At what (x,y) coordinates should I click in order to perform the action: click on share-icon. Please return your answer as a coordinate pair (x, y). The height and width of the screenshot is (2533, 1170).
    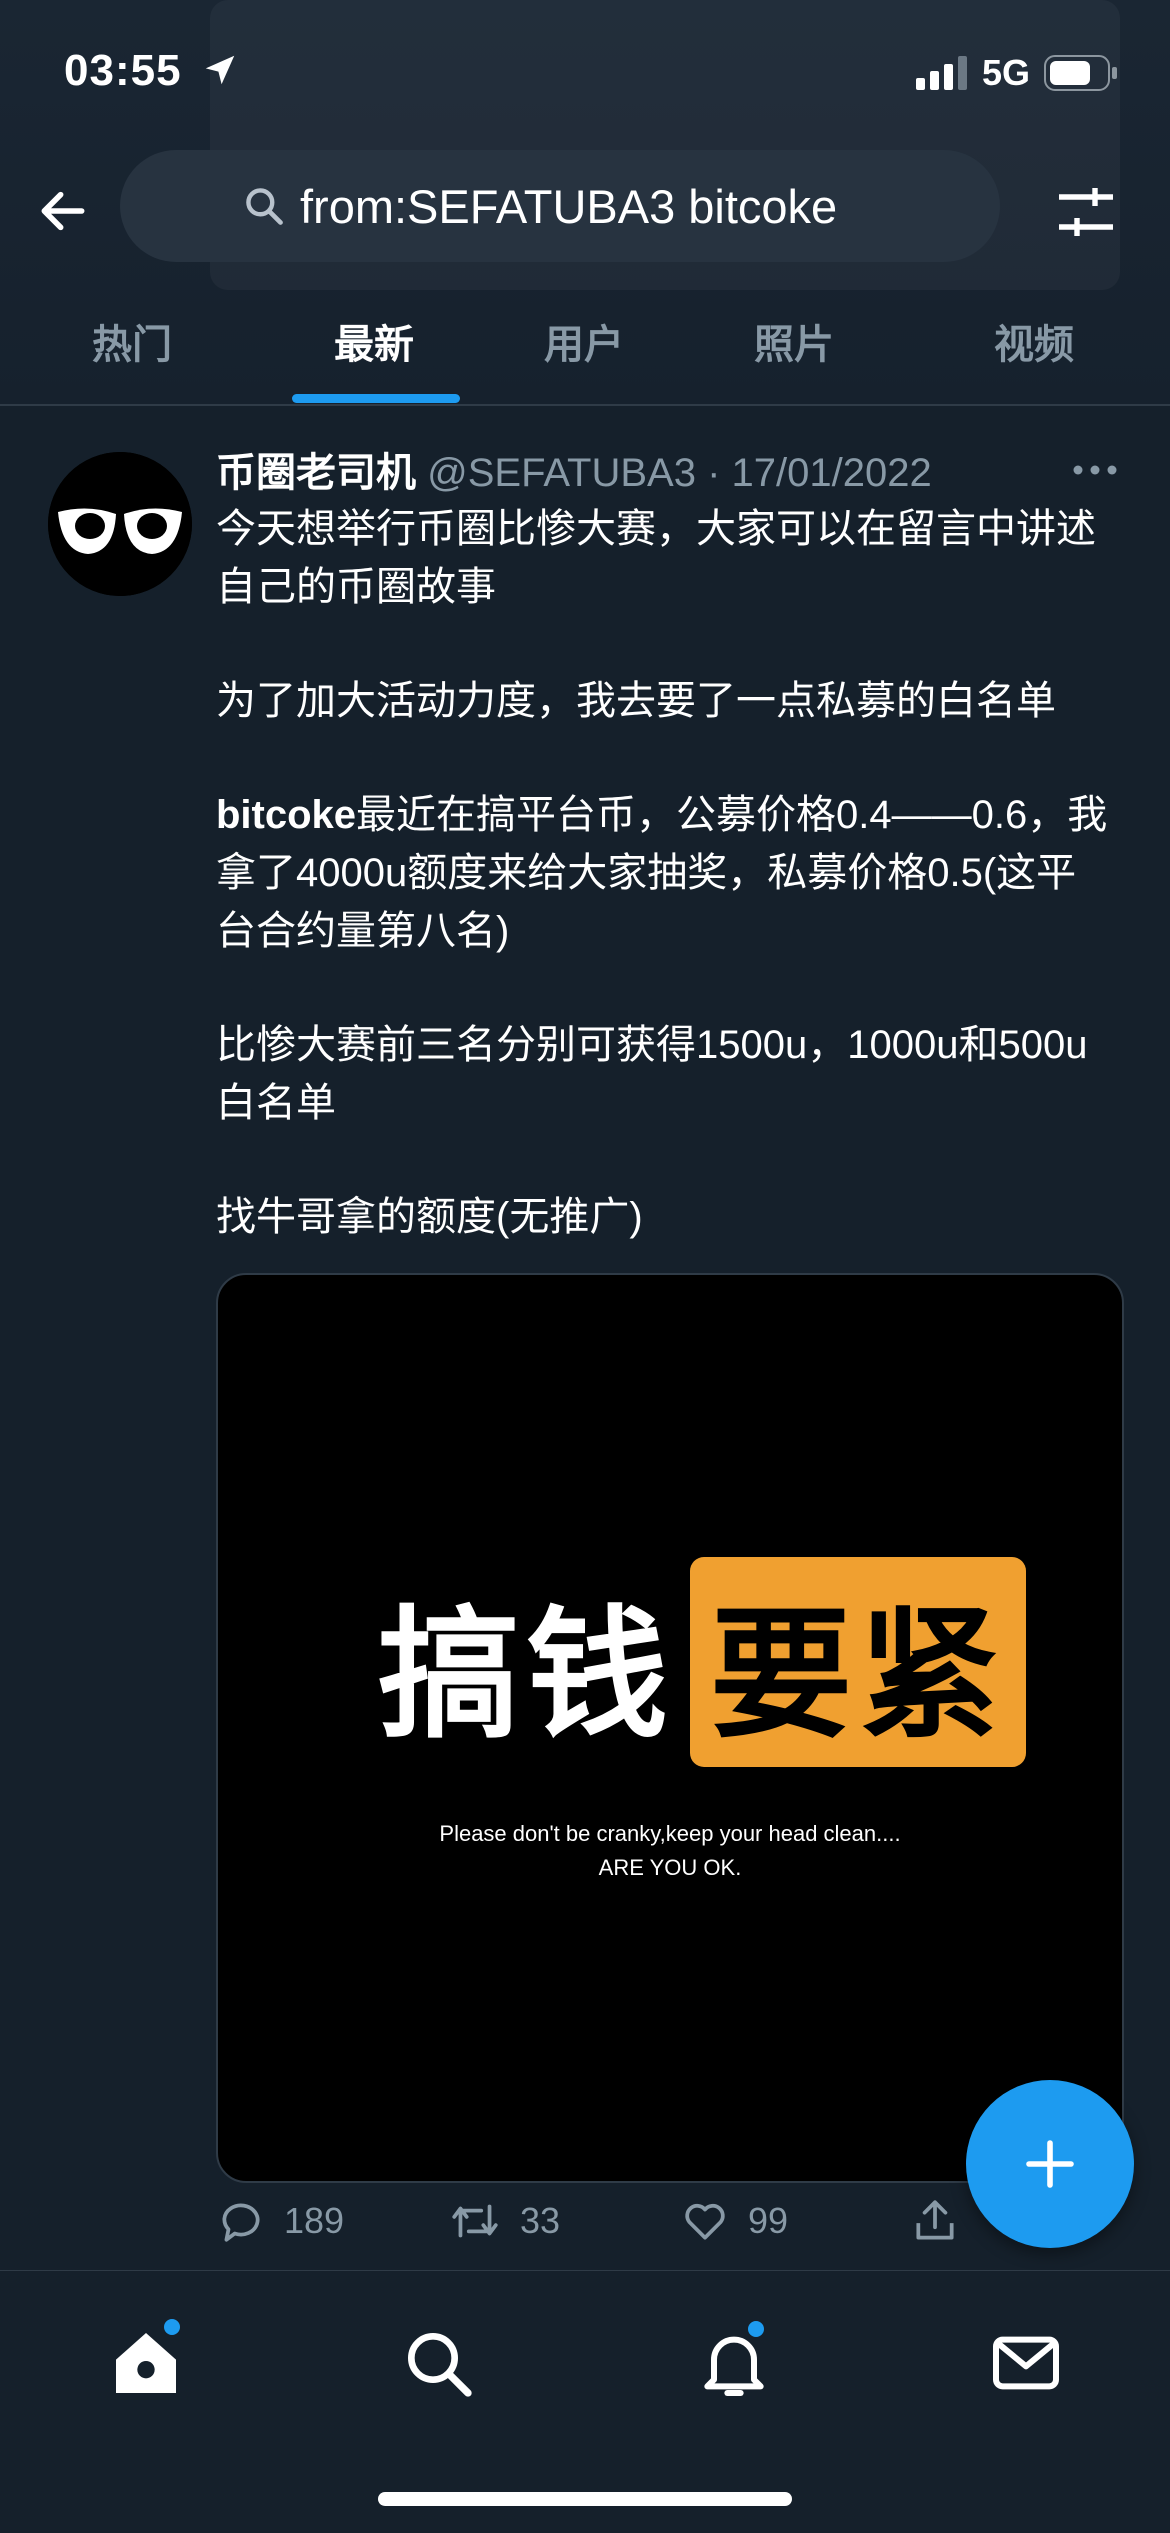
    Looking at the image, I should click on (935, 2220).